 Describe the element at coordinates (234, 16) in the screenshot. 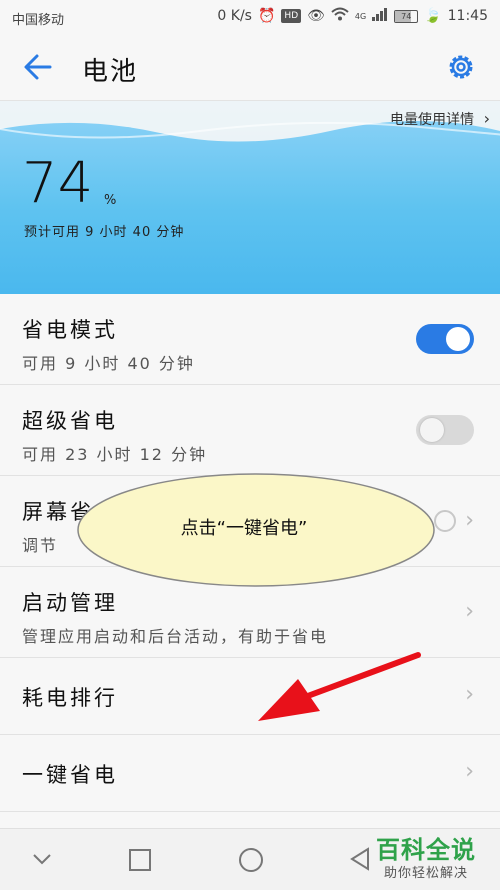

I see `network-speed: 0 K/s` at that location.